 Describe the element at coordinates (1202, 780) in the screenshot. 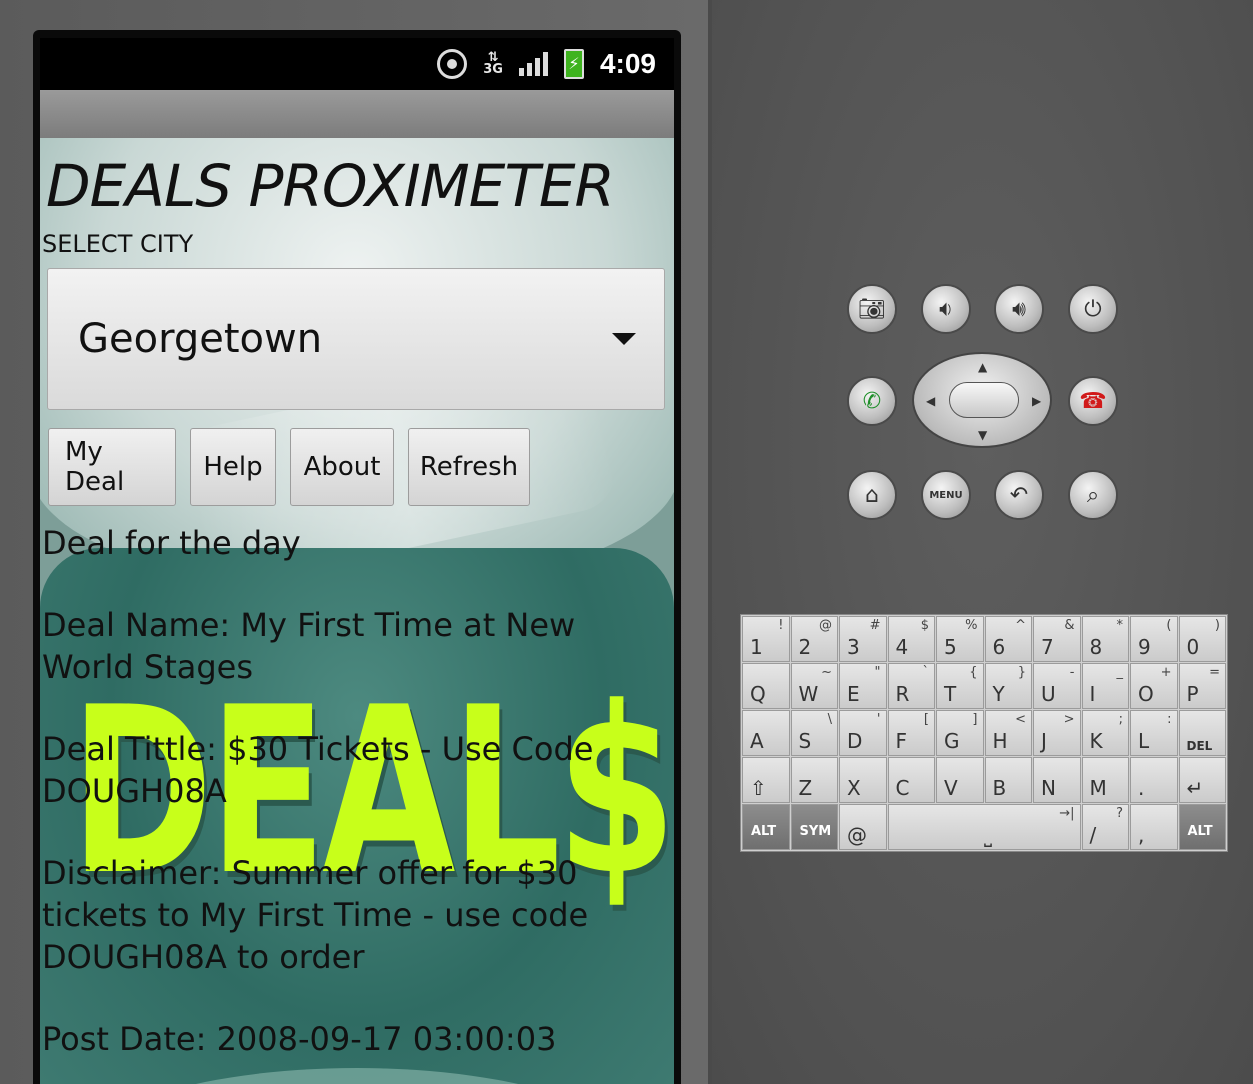

I see `key-: ↵` at that location.